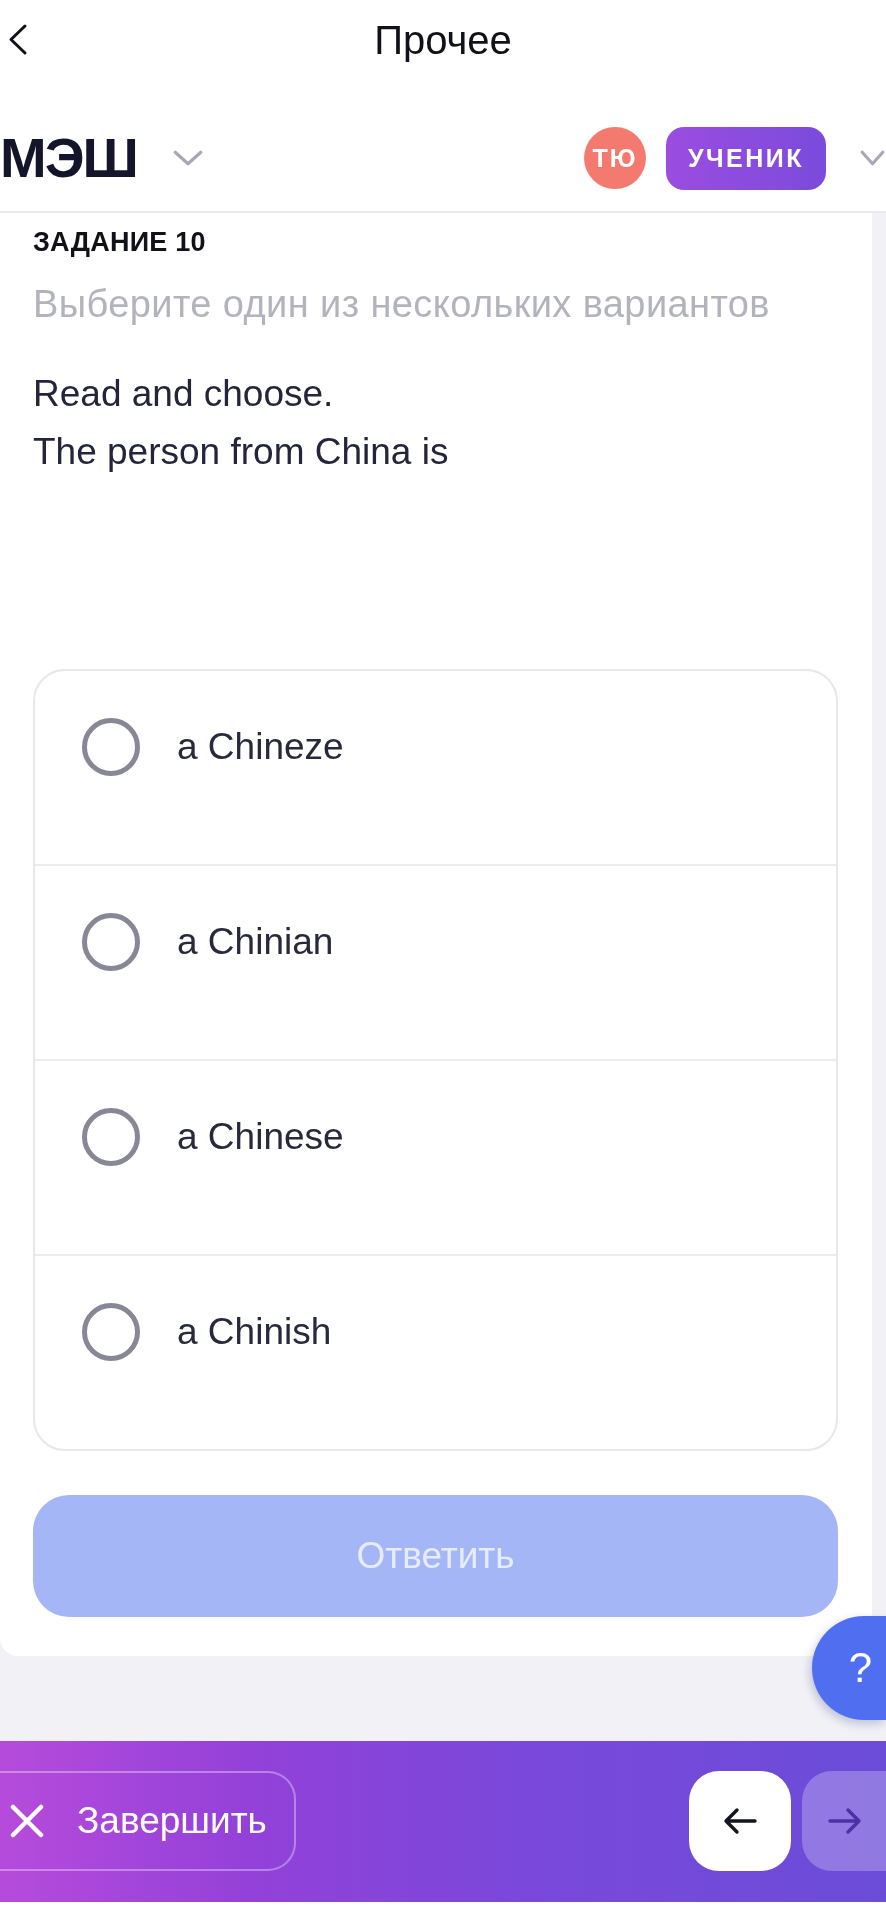 This screenshot has width=886, height=1920. What do you see at coordinates (844, 1821) in the screenshot?
I see `arrow-right-icon` at bounding box center [844, 1821].